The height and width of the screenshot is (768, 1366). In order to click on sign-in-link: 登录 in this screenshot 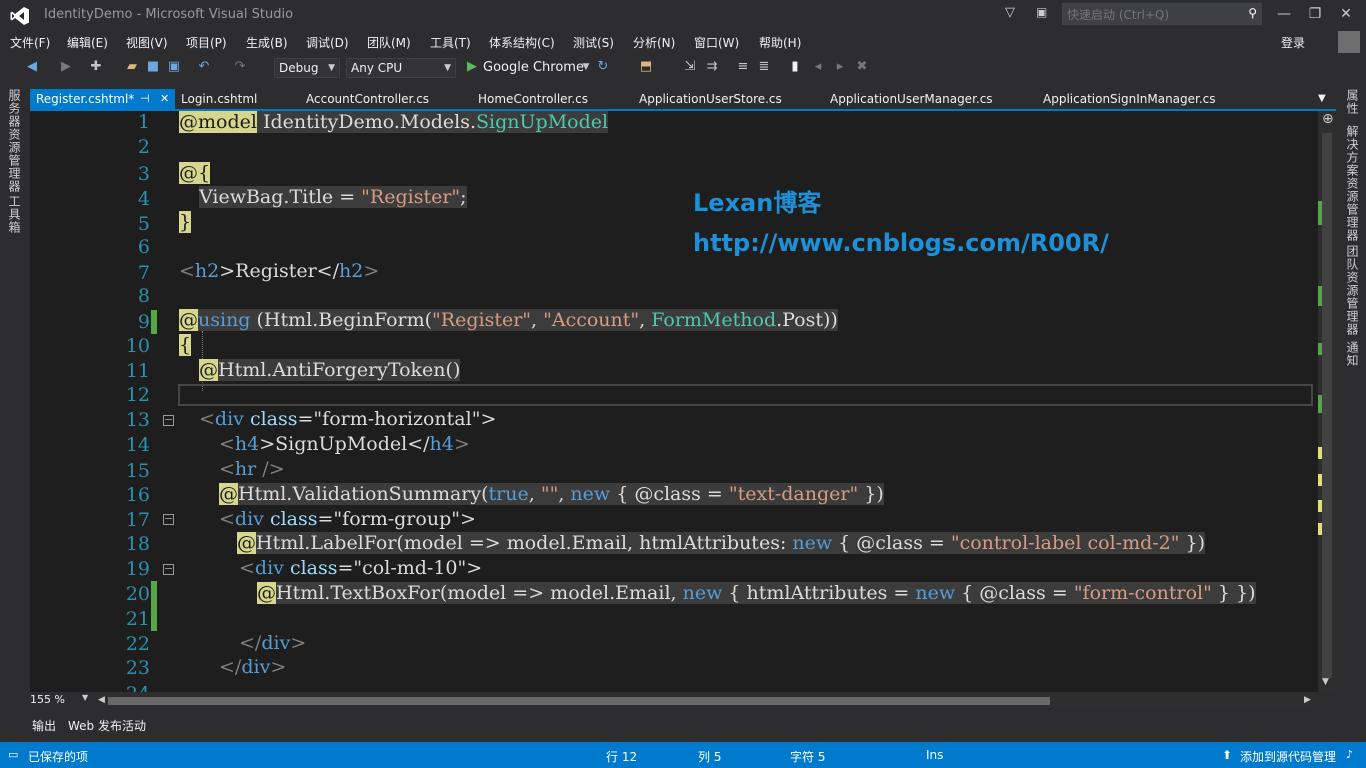, I will do `click(1293, 42)`.